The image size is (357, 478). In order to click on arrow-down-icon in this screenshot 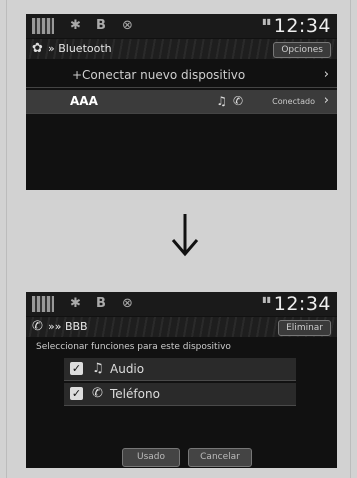, I will do `click(185, 235)`.